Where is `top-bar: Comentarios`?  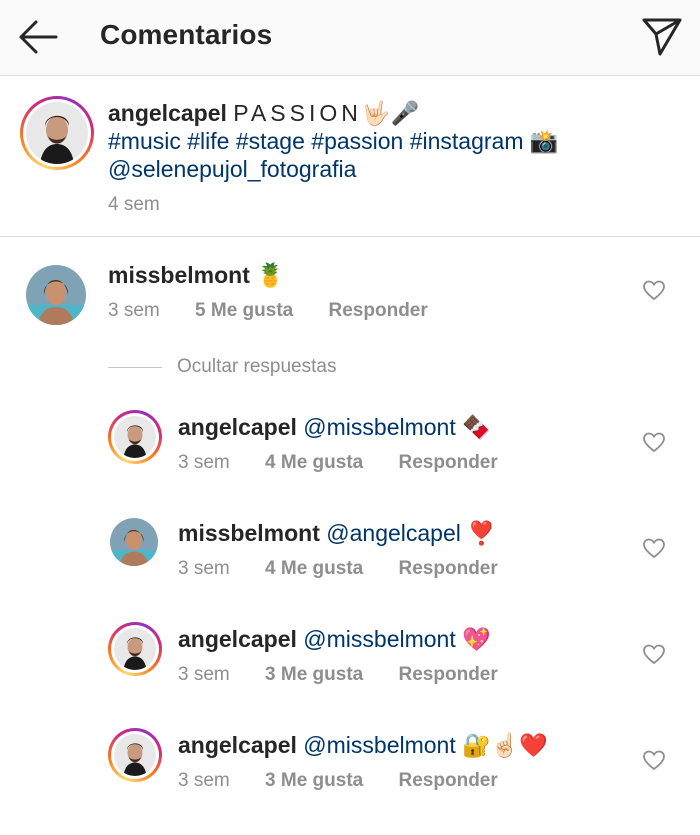 top-bar: Comentarios is located at coordinates (350, 38).